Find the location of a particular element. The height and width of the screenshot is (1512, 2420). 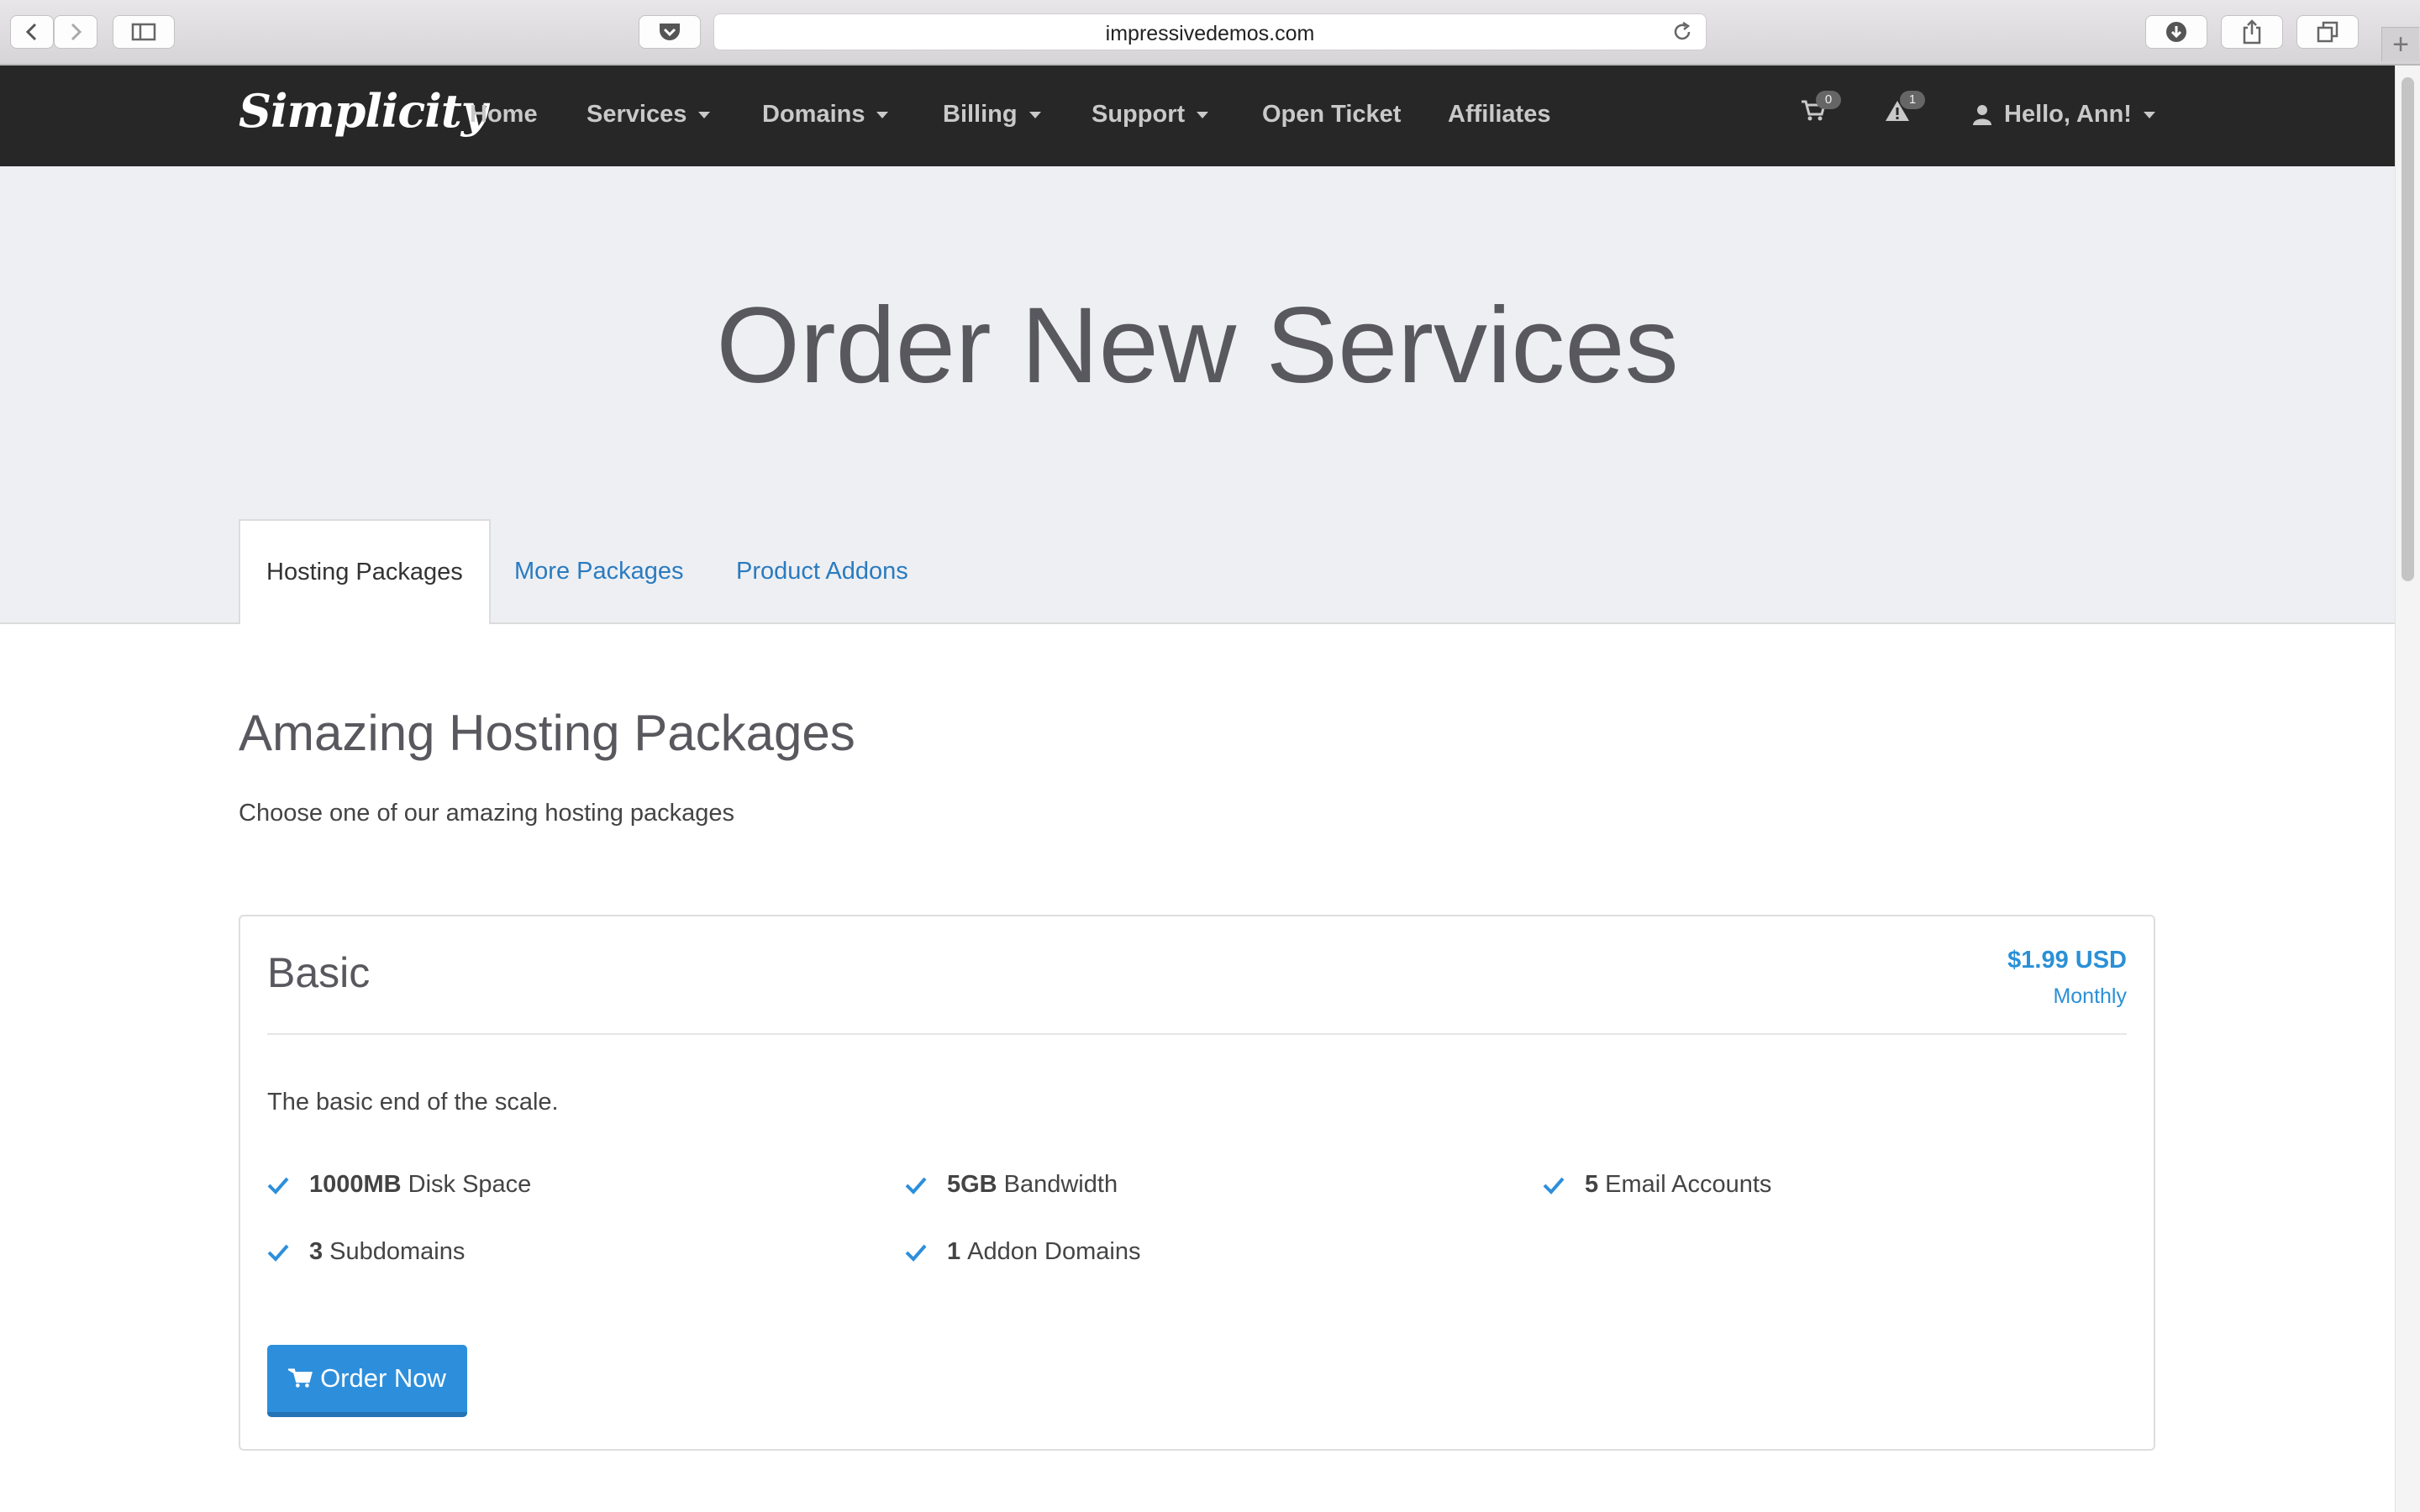

nav-support: Support is located at coordinates (1150, 115).